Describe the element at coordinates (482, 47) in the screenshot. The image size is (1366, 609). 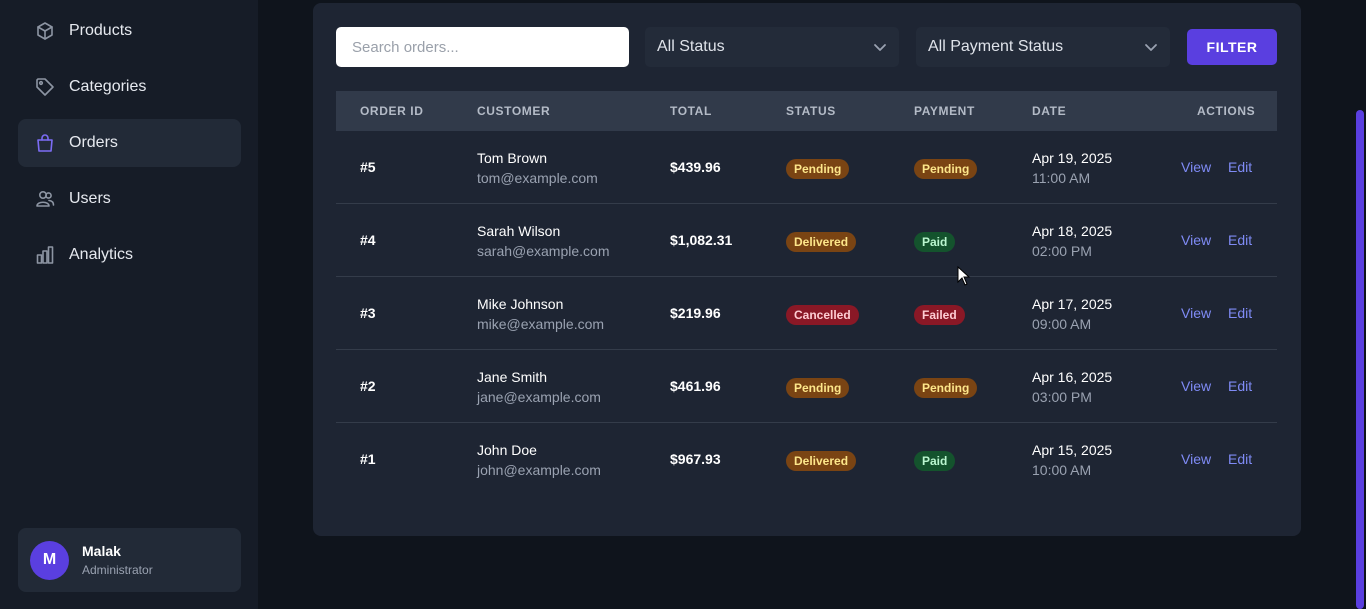
I see `search-input` at that location.